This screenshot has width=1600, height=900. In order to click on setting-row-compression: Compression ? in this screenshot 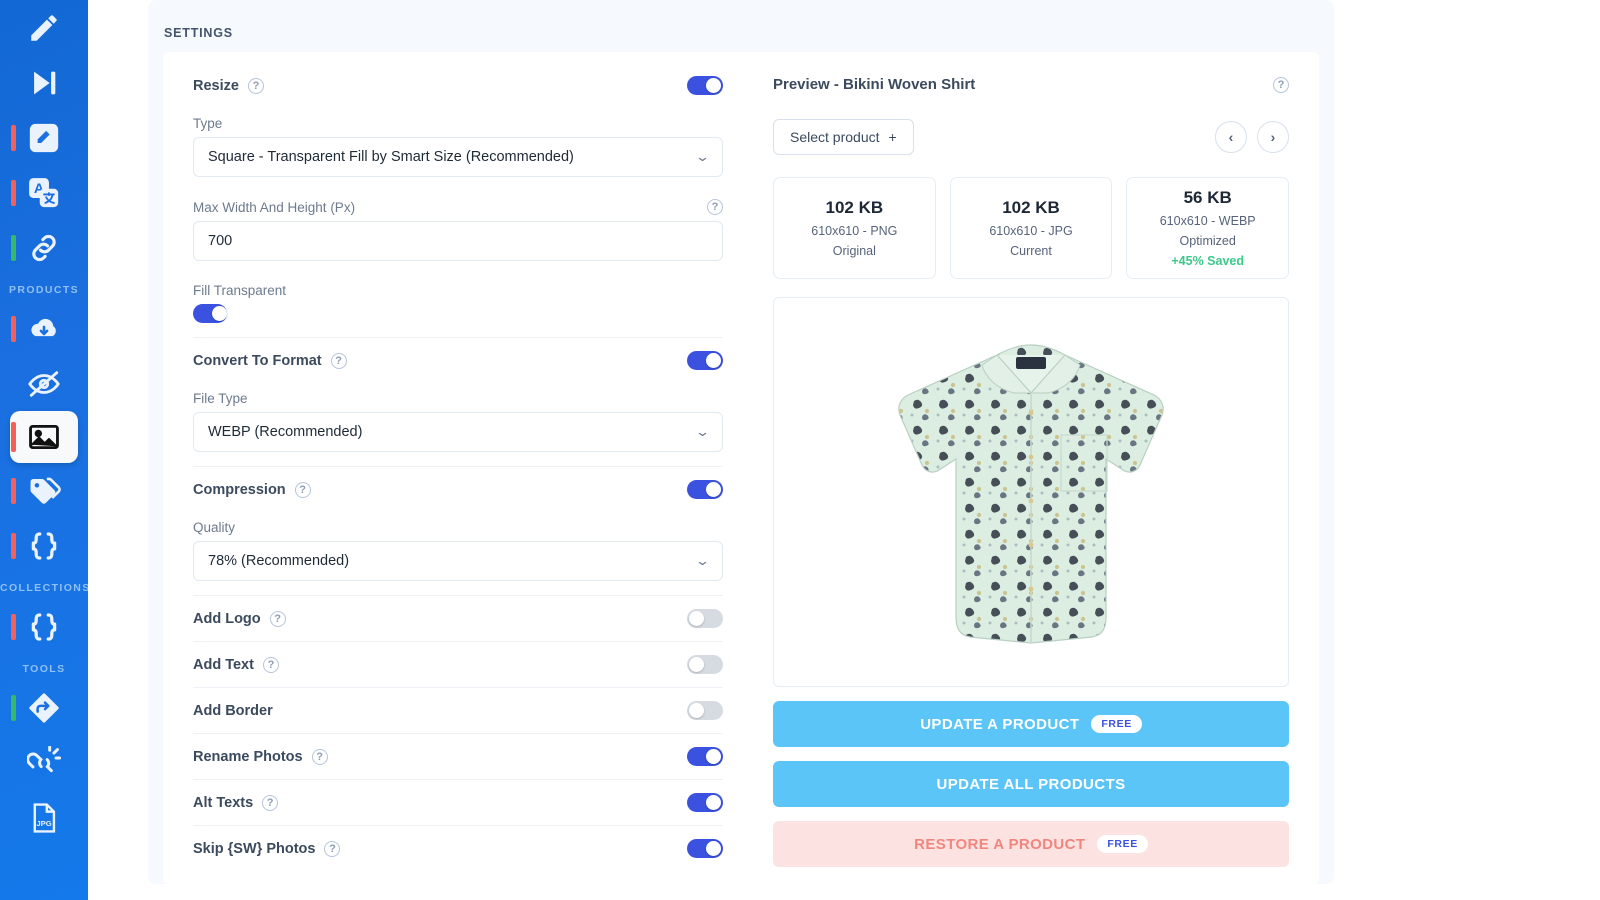, I will do `click(458, 489)`.